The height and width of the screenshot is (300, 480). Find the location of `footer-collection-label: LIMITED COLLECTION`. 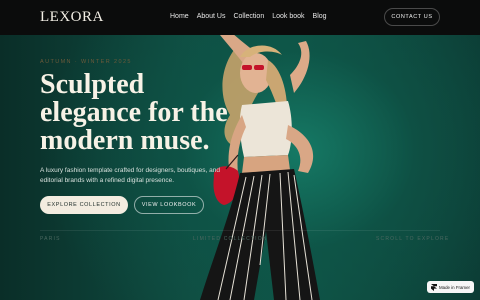

footer-collection-label: LIMITED COLLECTION is located at coordinates (230, 239).